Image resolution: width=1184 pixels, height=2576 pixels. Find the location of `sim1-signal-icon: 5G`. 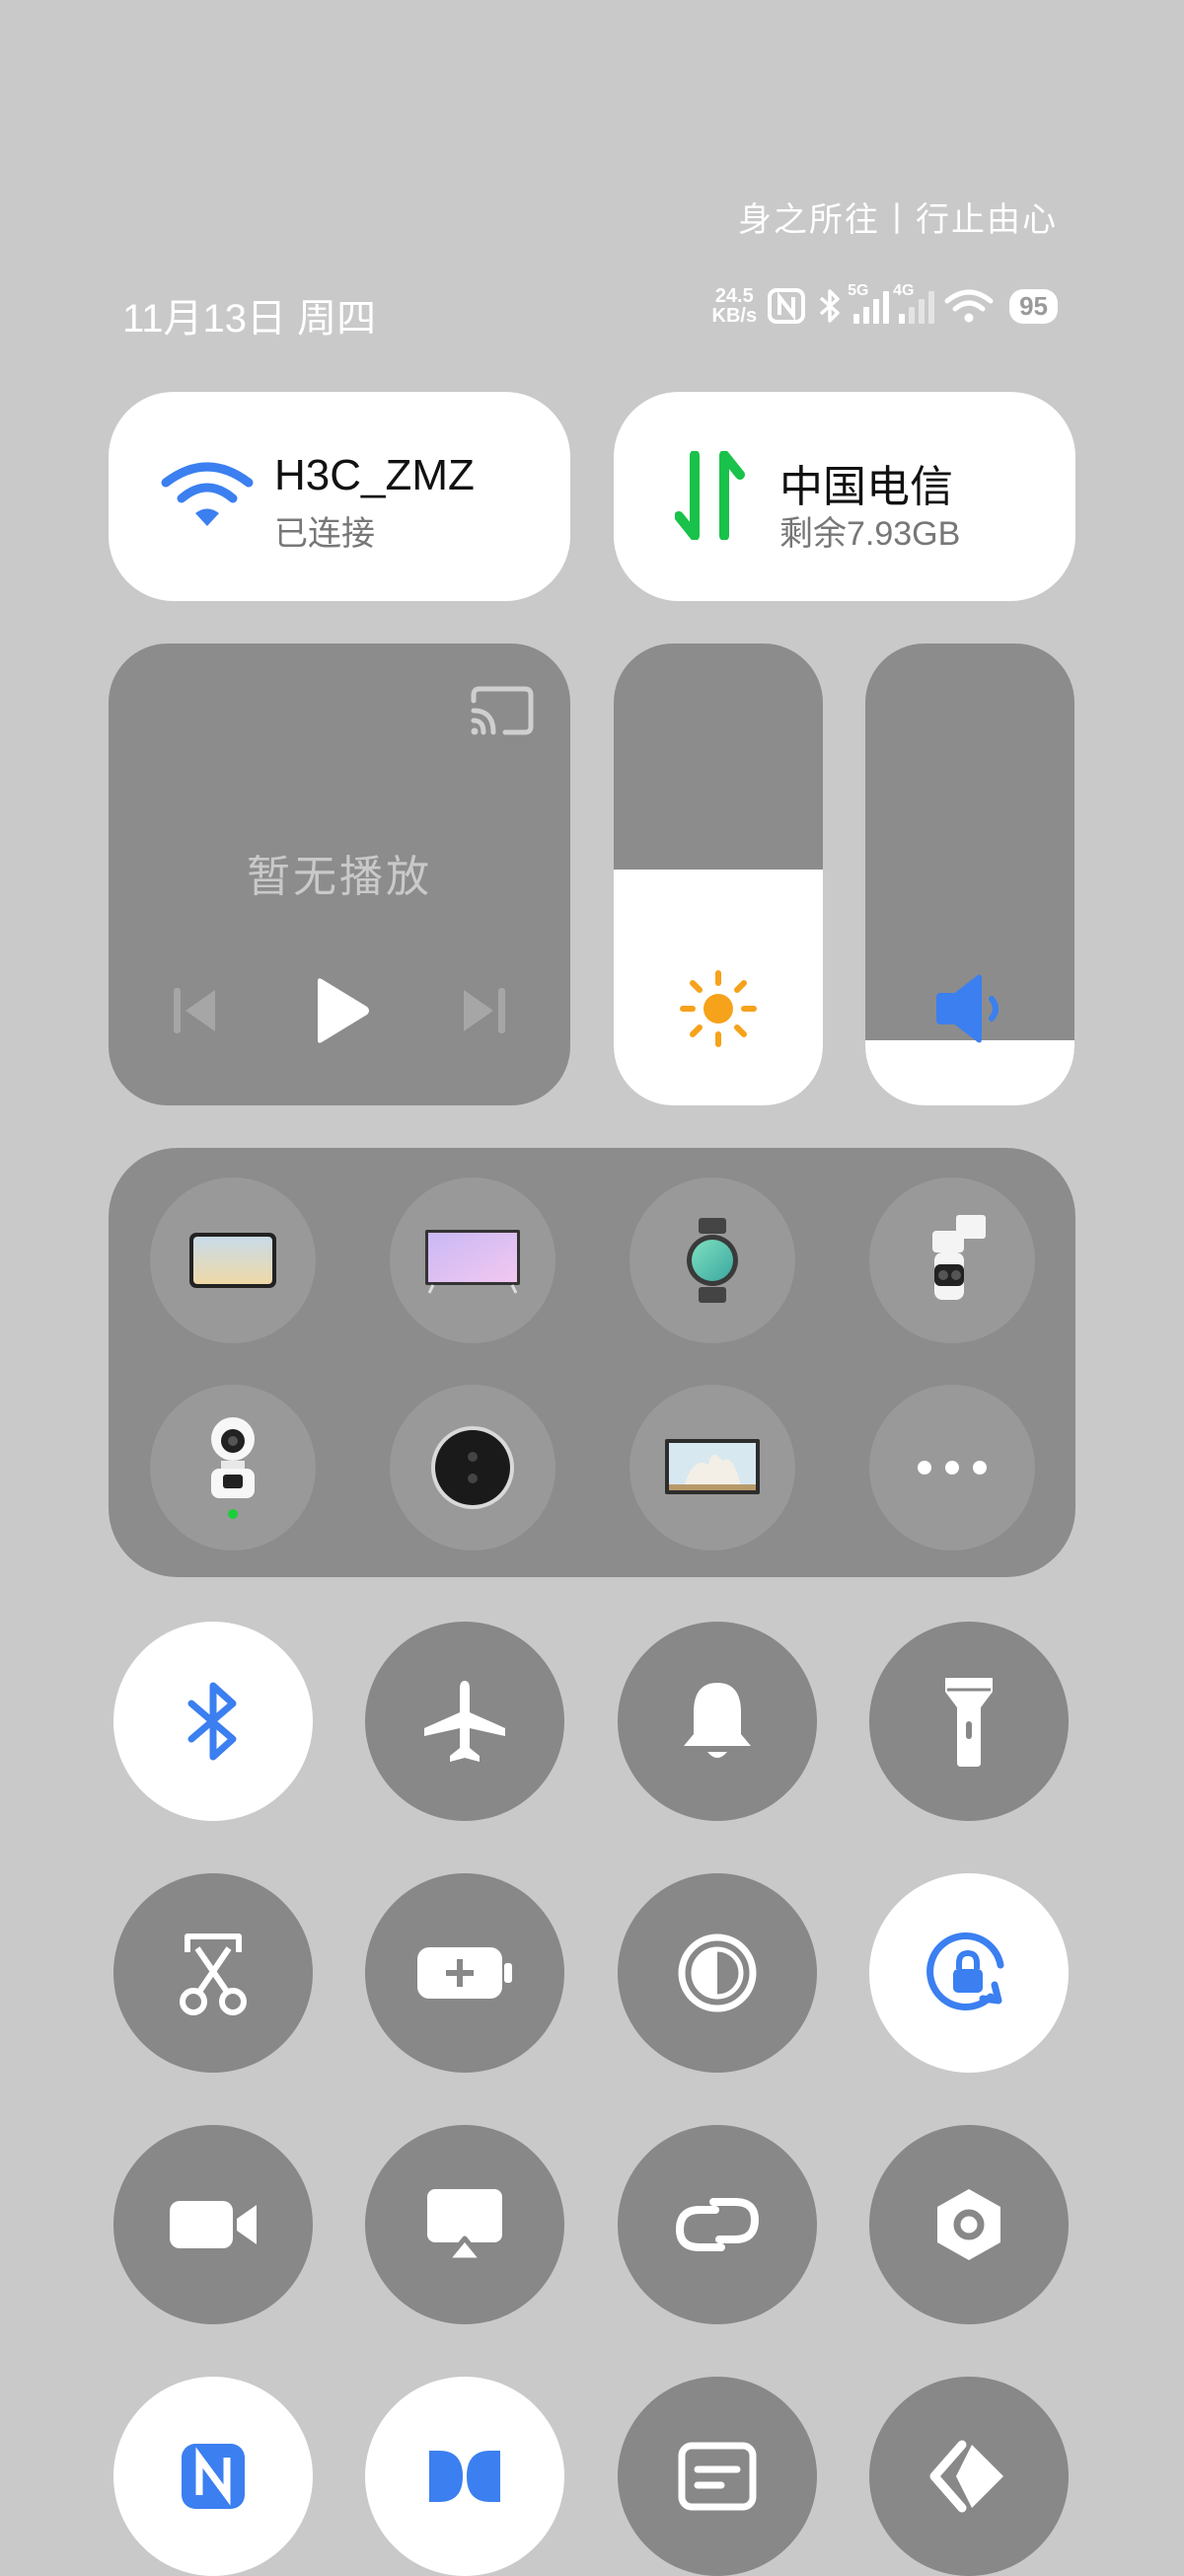

sim1-signal-icon: 5G is located at coordinates (869, 303).